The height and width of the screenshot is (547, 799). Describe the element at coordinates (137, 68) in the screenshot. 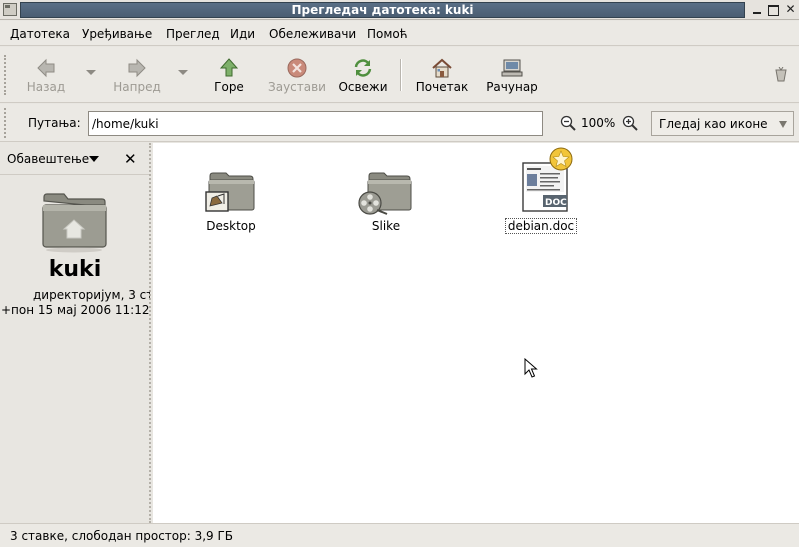

I see `forward-arrow-icon` at that location.